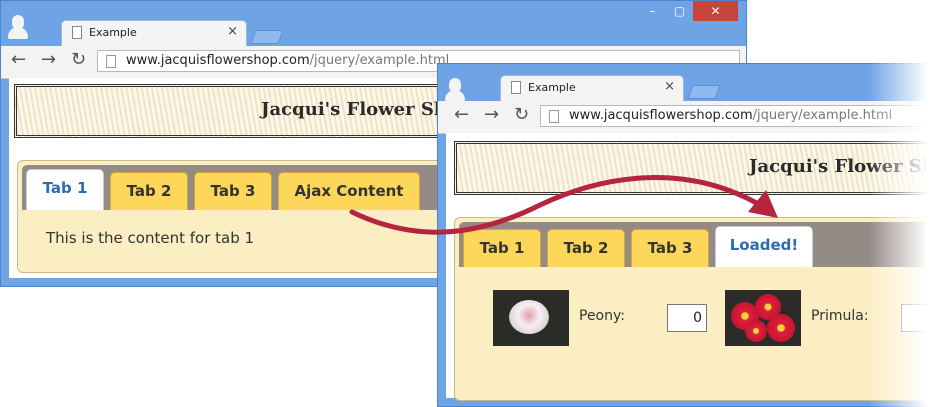 The height and width of the screenshot is (407, 938). Describe the element at coordinates (602, 316) in the screenshot. I see `peony-label: Peony:` at that location.